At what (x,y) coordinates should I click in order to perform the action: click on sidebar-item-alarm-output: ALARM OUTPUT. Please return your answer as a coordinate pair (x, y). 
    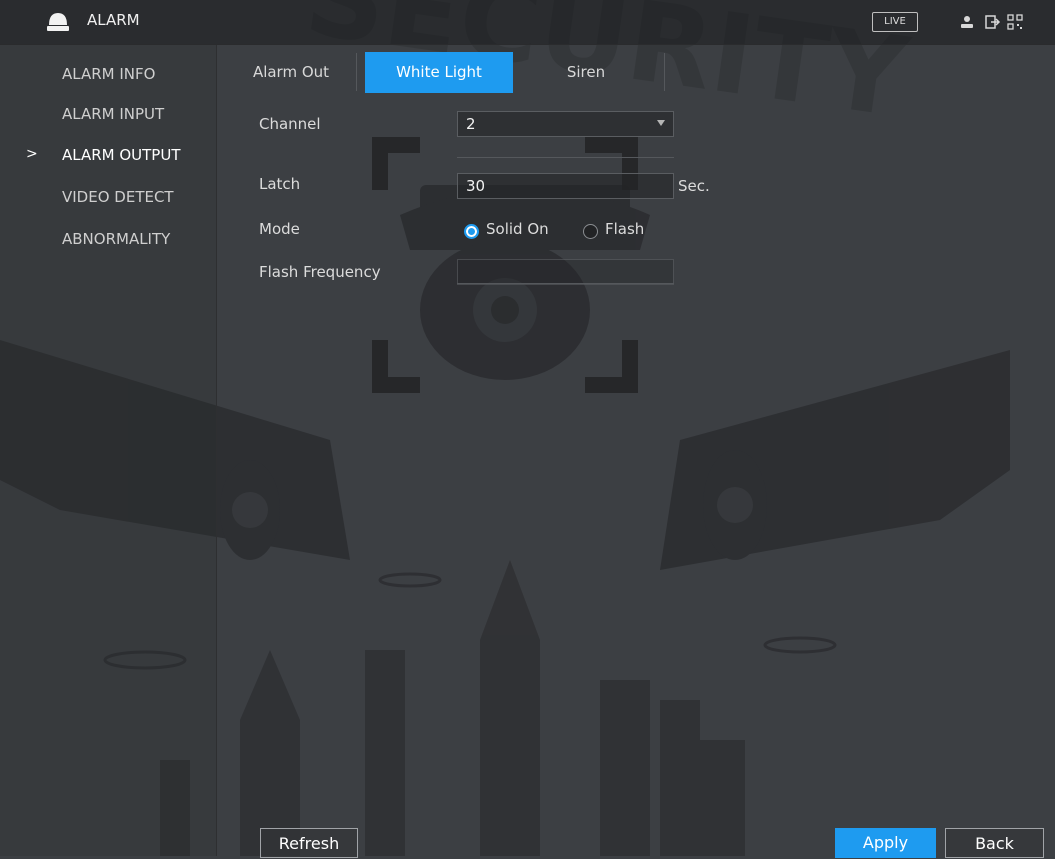
    Looking at the image, I should click on (121, 155).